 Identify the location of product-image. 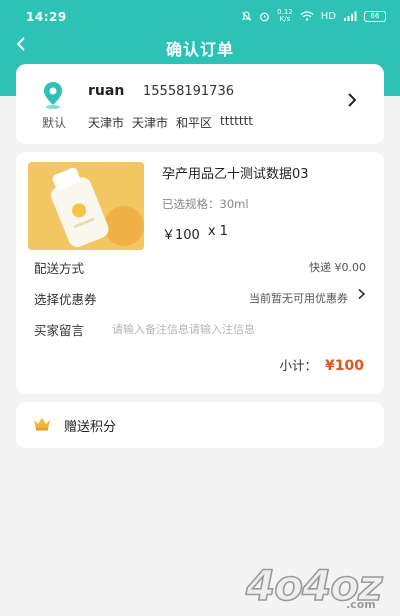
(86, 206).